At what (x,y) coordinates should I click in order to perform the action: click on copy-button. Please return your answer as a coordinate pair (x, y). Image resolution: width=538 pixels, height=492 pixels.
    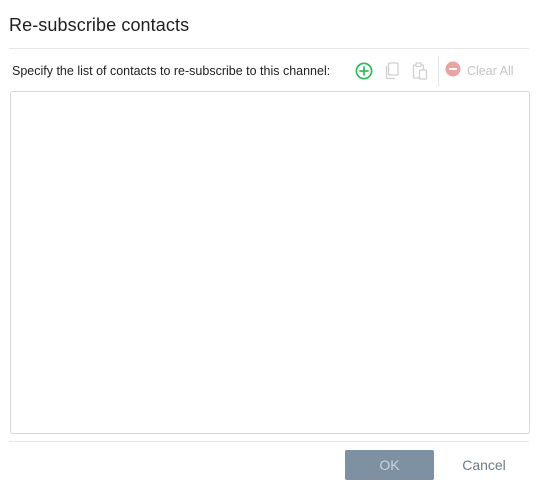
    Looking at the image, I should click on (392, 71).